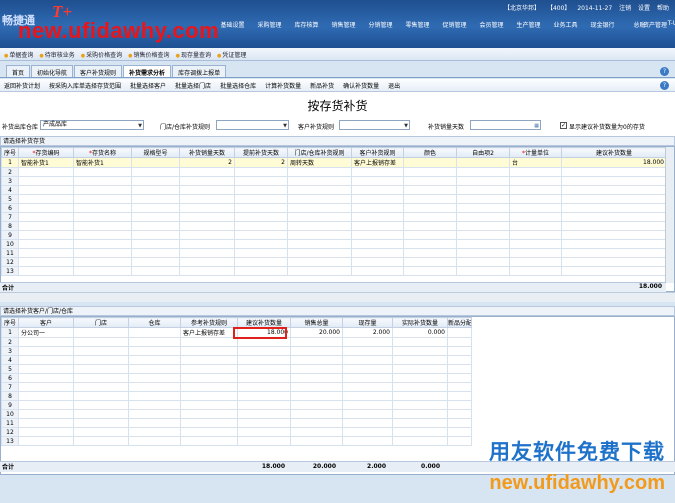  I want to click on table-row: 1 智能补货1 智能补货1 2 2 周转天数 客户上报销存差 台 18.000, so click(334, 162).